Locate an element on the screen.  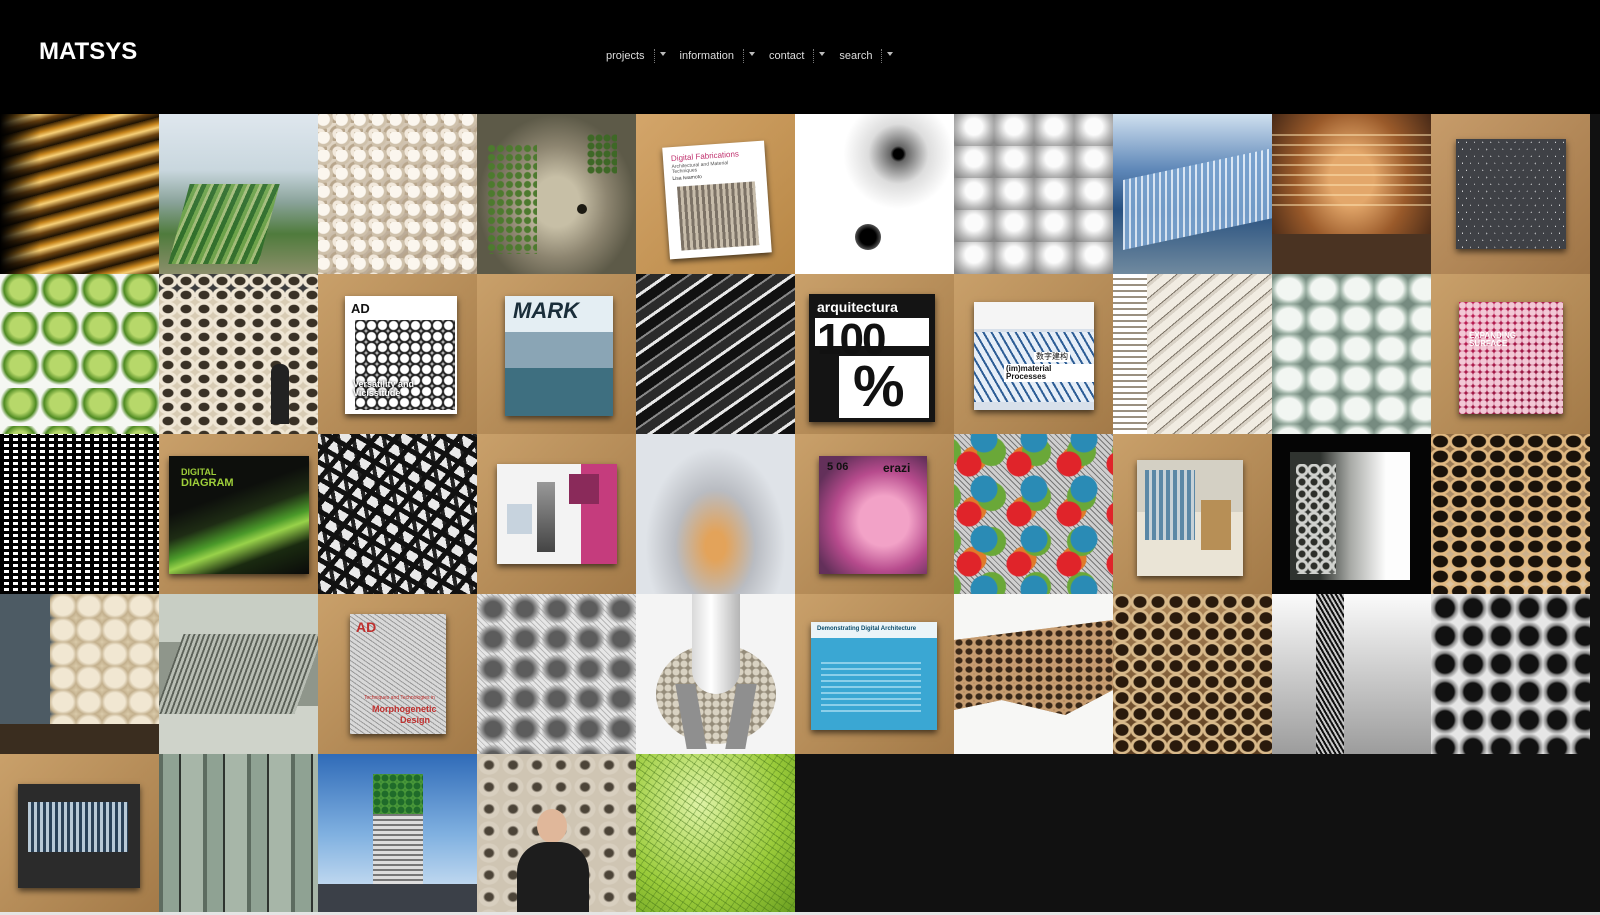
magazine-cover: EXPANDING SURFACE is located at coordinates (1511, 358).